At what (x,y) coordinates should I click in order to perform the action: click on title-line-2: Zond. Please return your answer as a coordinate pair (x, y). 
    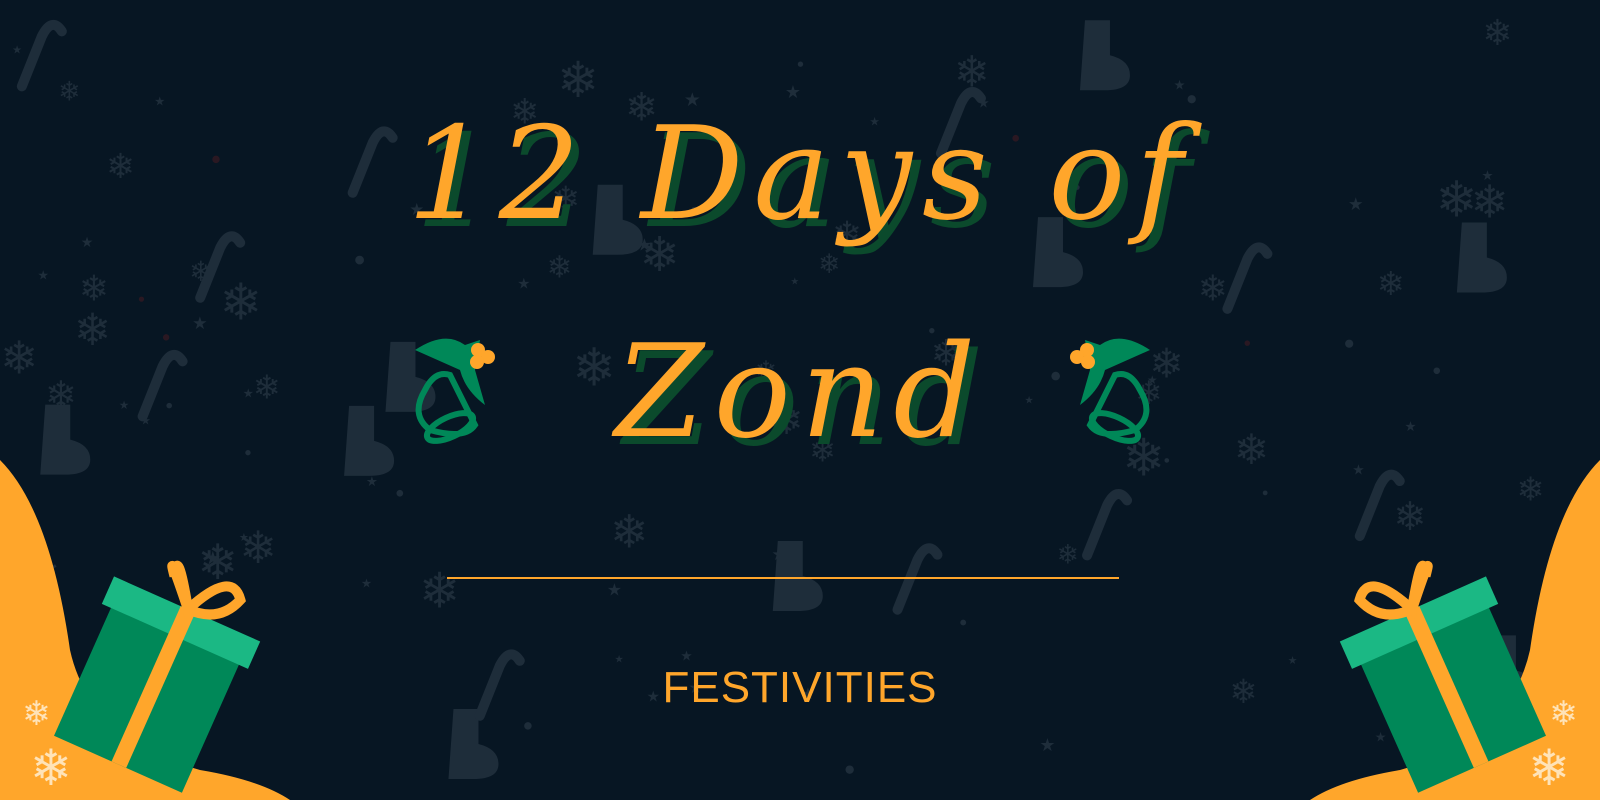
    Looking at the image, I should click on (800, 392).